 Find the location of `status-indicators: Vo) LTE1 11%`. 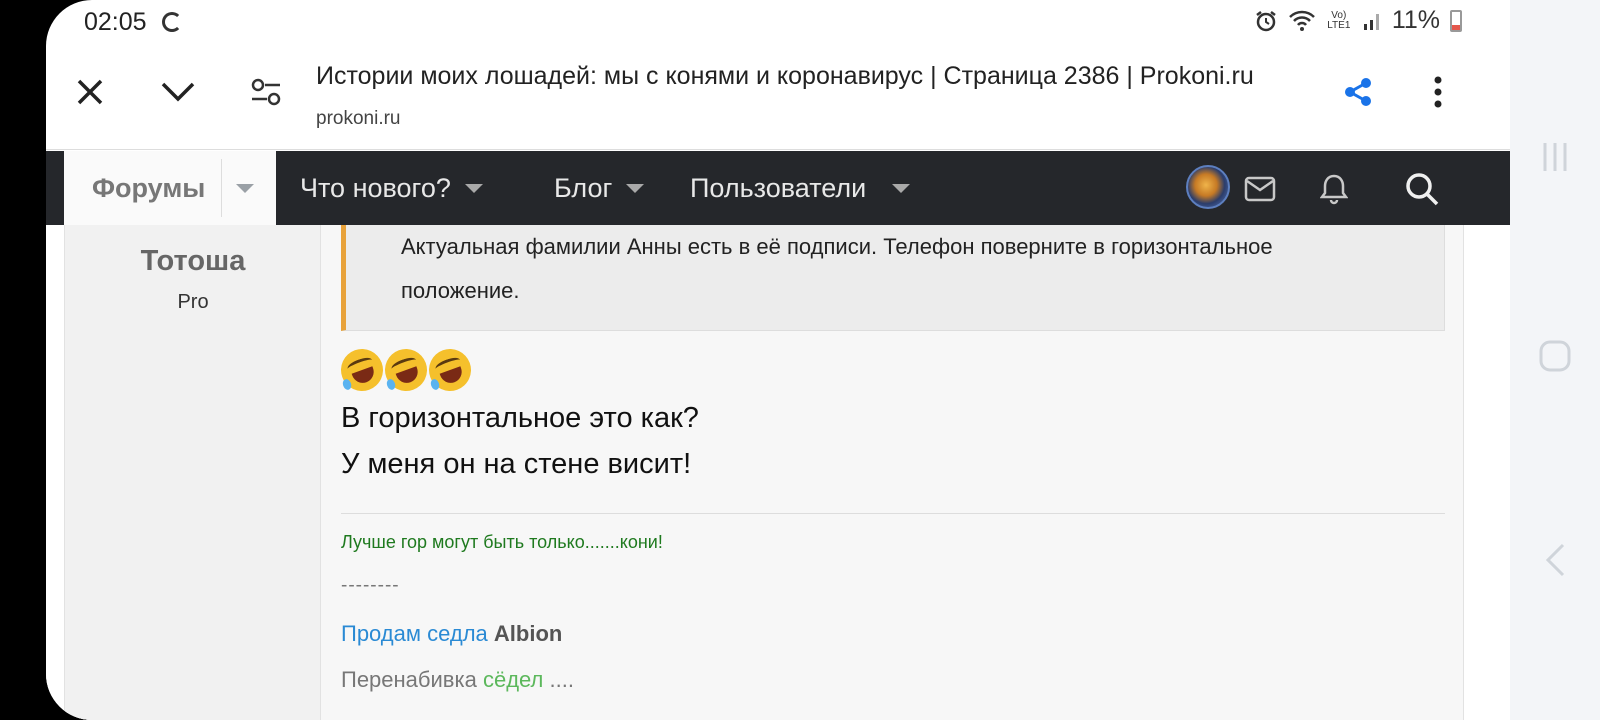

status-indicators: Vo) LTE1 11% is located at coordinates (1358, 20).